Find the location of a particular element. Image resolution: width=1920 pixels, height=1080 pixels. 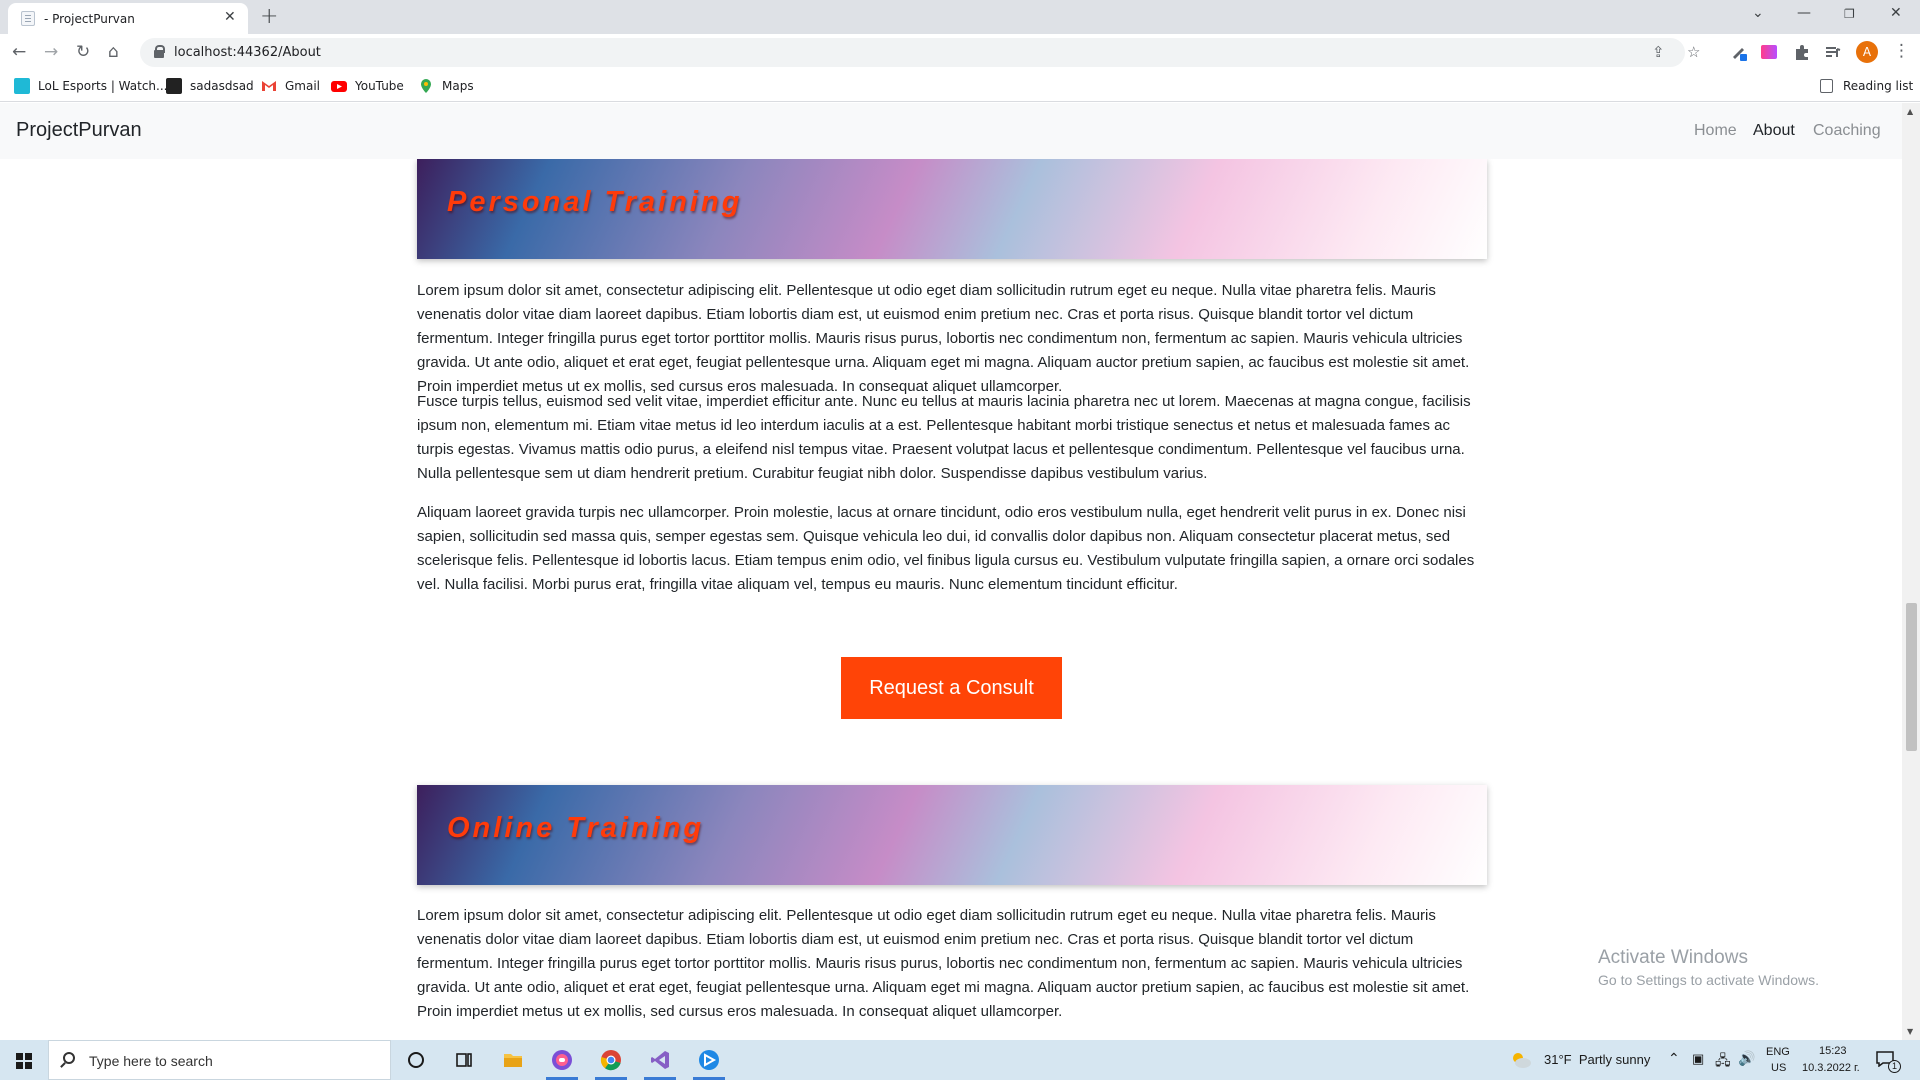

taskbar-search: Type here to search is located at coordinates (219, 1060).